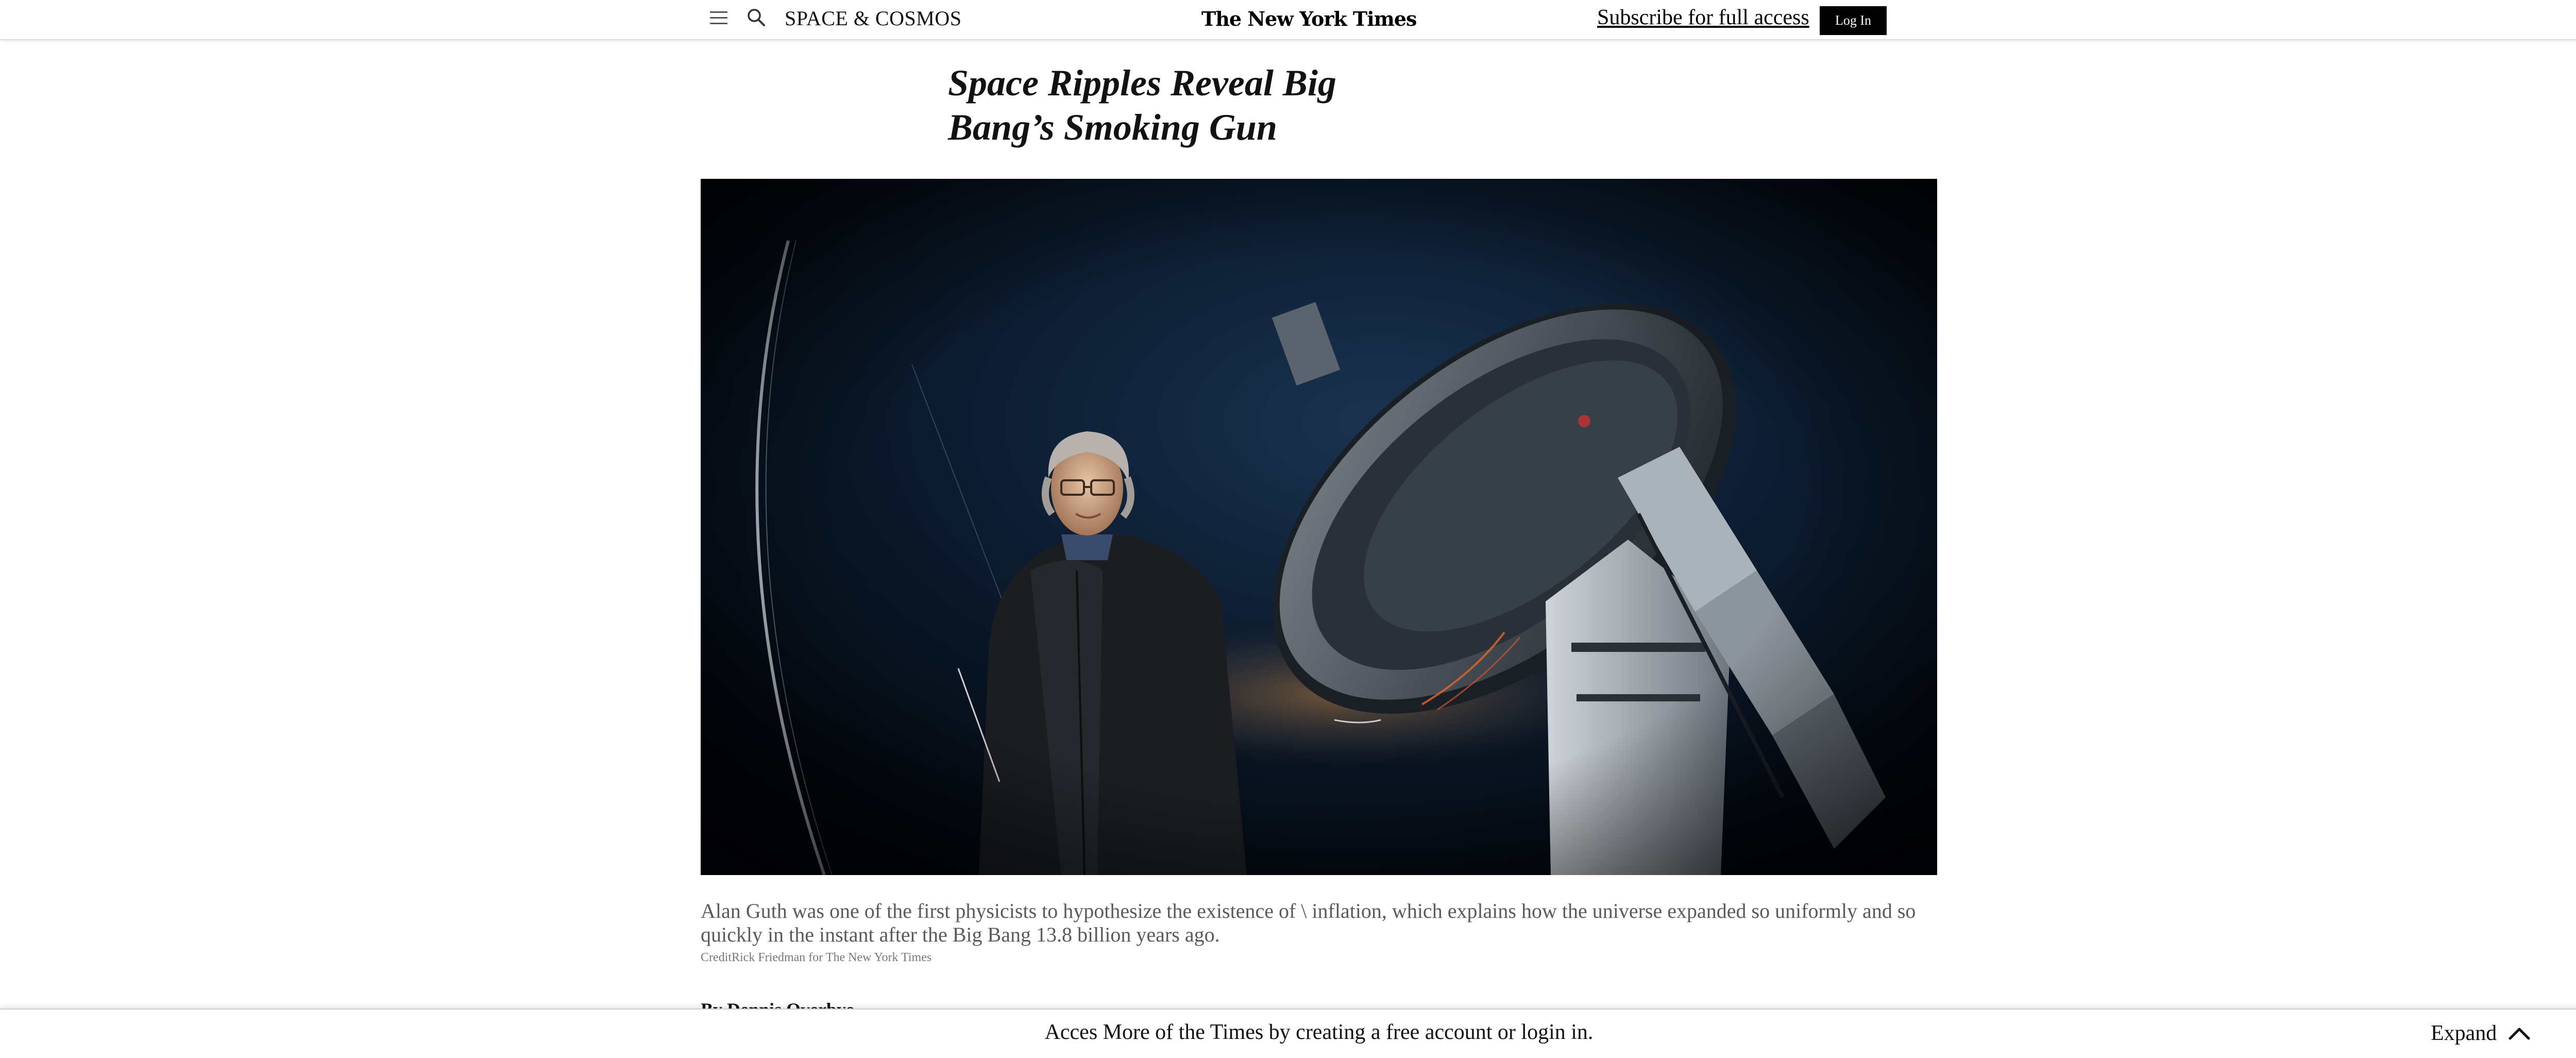 The width and height of the screenshot is (2576, 1058). Describe the element at coordinates (1853, 21) in the screenshot. I see `login-button: Log In` at that location.